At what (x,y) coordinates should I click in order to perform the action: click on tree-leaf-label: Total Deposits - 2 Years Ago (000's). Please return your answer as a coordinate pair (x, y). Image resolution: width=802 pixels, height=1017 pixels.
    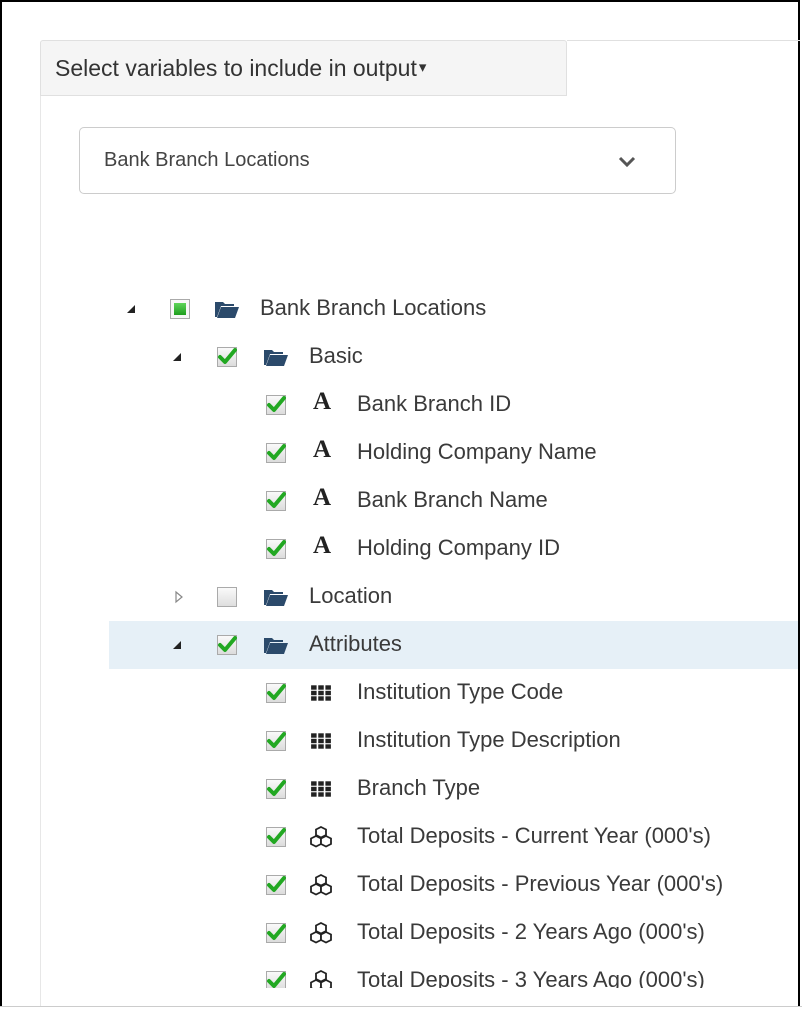
    Looking at the image, I should click on (531, 932).